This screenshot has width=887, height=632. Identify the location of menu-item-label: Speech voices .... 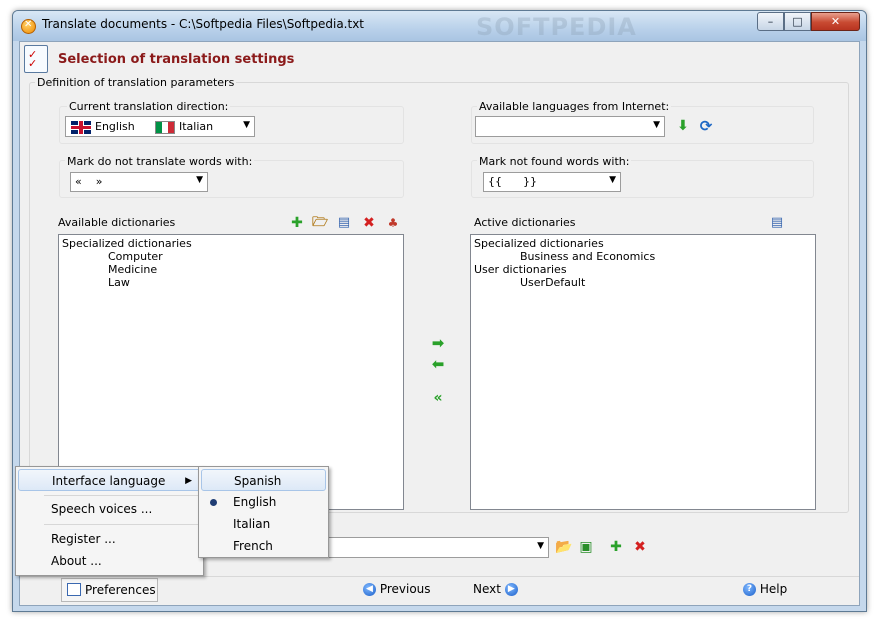
(102, 509).